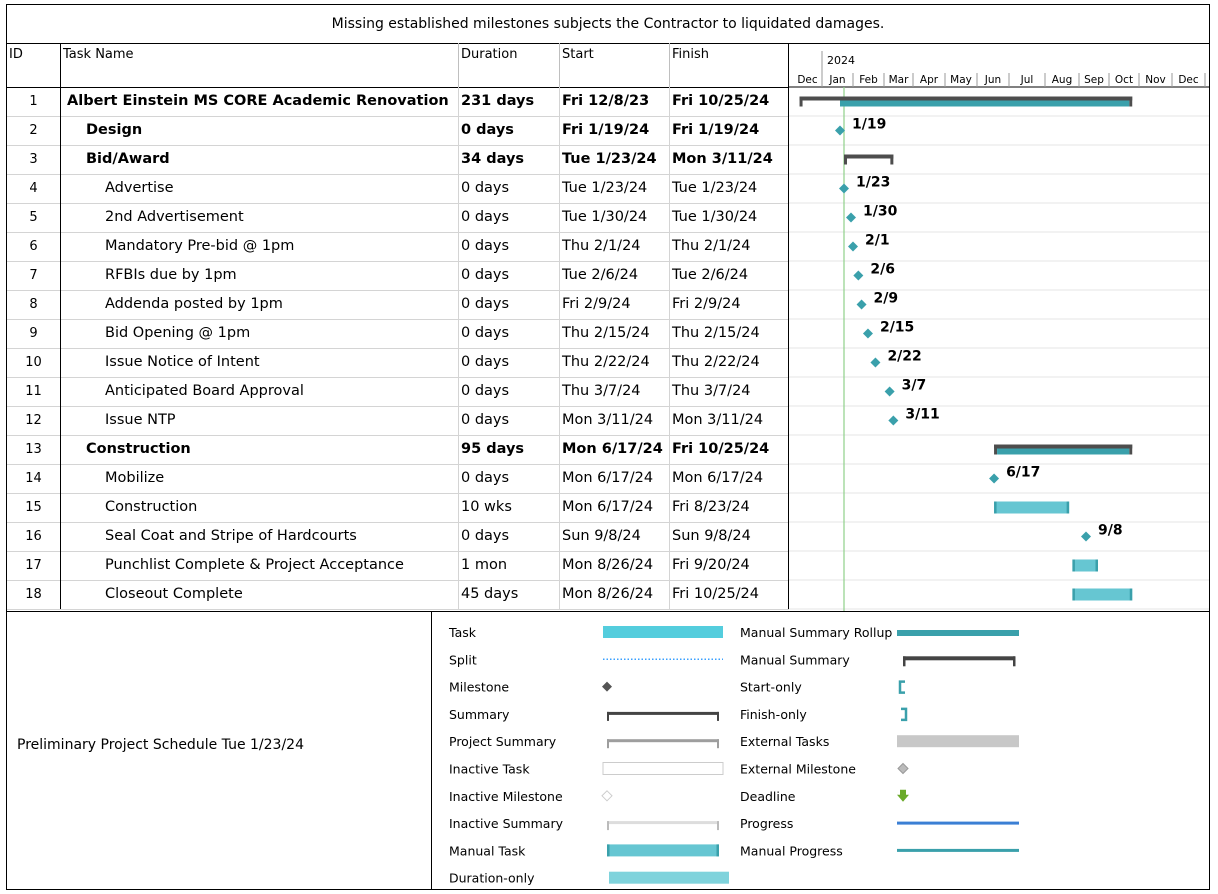 Image resolution: width=1218 pixels, height=894 pixels. What do you see at coordinates (260, 304) in the screenshot?
I see `task-name: Addenda posted by 1pm` at bounding box center [260, 304].